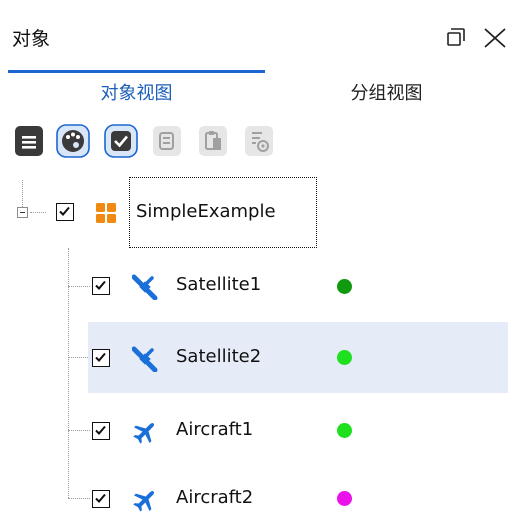  I want to click on palette-icon, so click(73, 141).